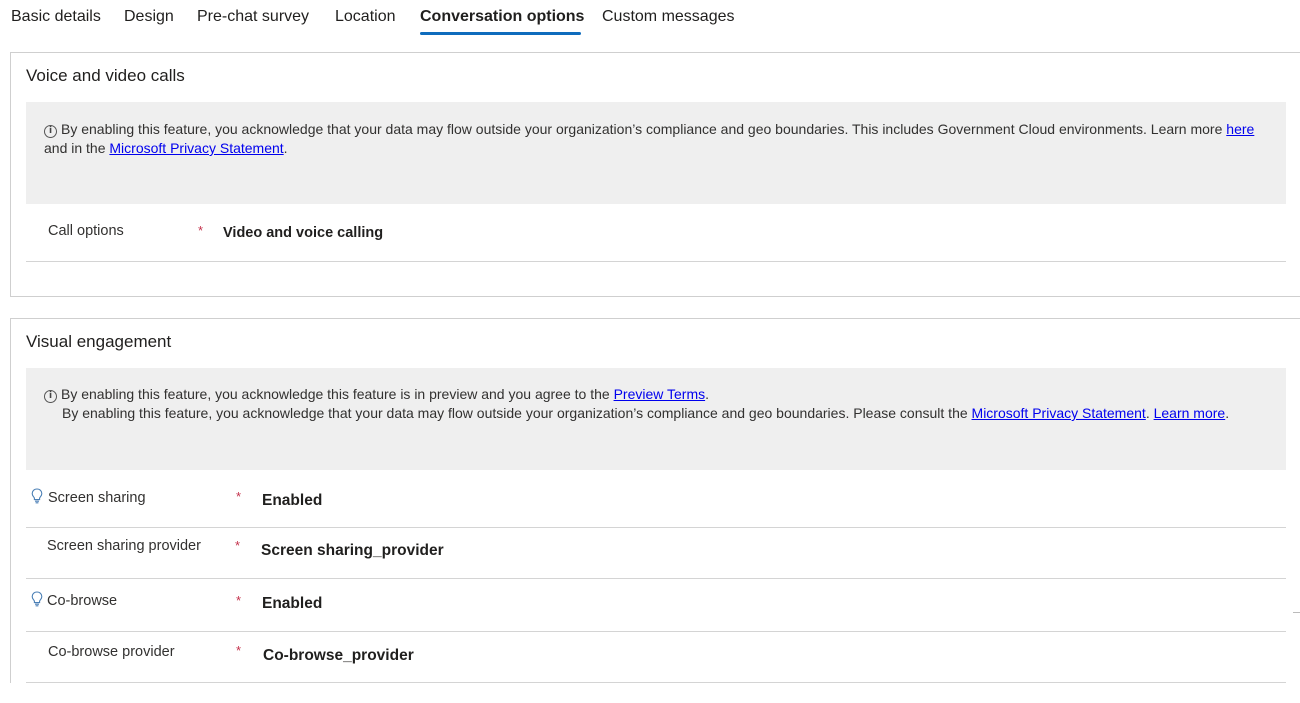 This screenshot has height=703, width=1300. I want to click on co-browse-provider-row: Co-browse provider * Co-browse_provider, so click(656, 657).